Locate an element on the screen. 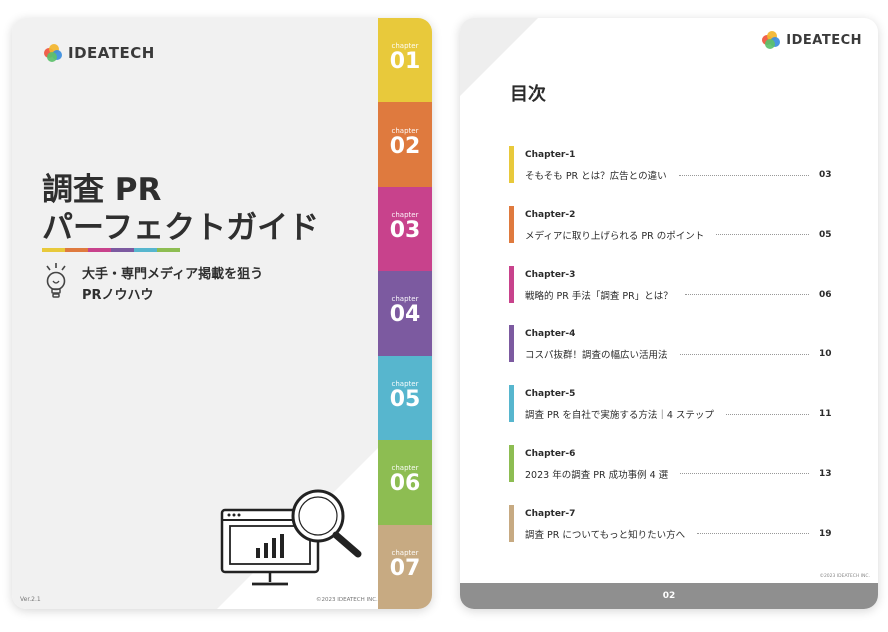 The width and height of the screenshot is (888, 632). toc-title: そもそも PR とは？広告との違い is located at coordinates (596, 176).